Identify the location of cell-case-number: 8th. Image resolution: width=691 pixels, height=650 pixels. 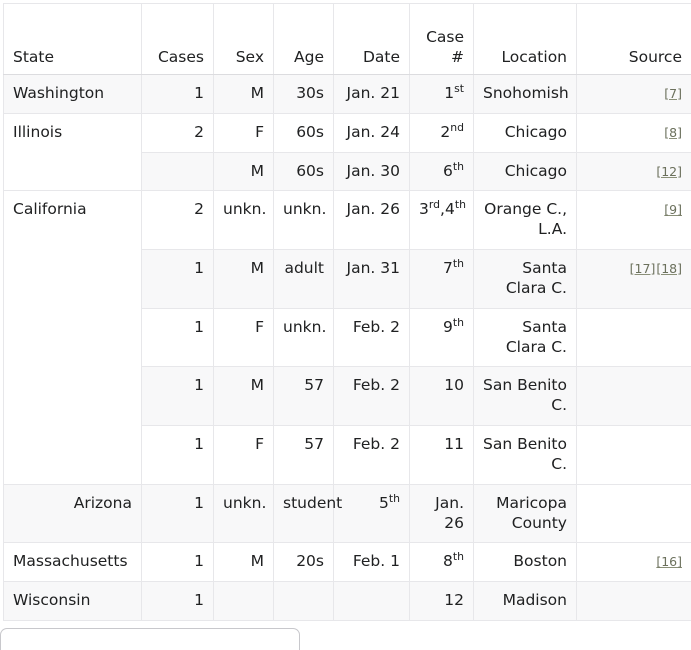
(442, 562).